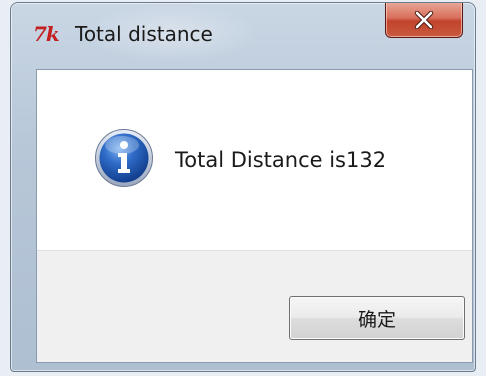 The image size is (486, 376). I want to click on app-logo-icon: 7k, so click(46, 34).